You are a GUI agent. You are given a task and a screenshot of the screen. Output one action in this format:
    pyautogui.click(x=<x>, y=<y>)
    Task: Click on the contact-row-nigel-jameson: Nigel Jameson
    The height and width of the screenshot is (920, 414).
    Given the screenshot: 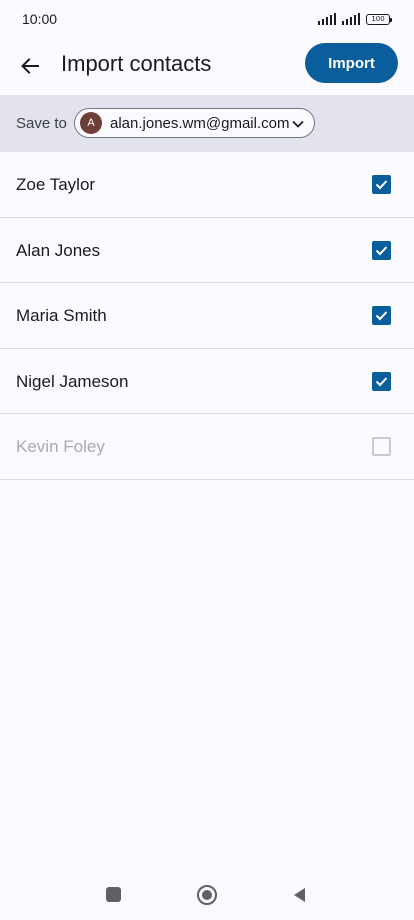 What is the action you would take?
    pyautogui.click(x=207, y=381)
    